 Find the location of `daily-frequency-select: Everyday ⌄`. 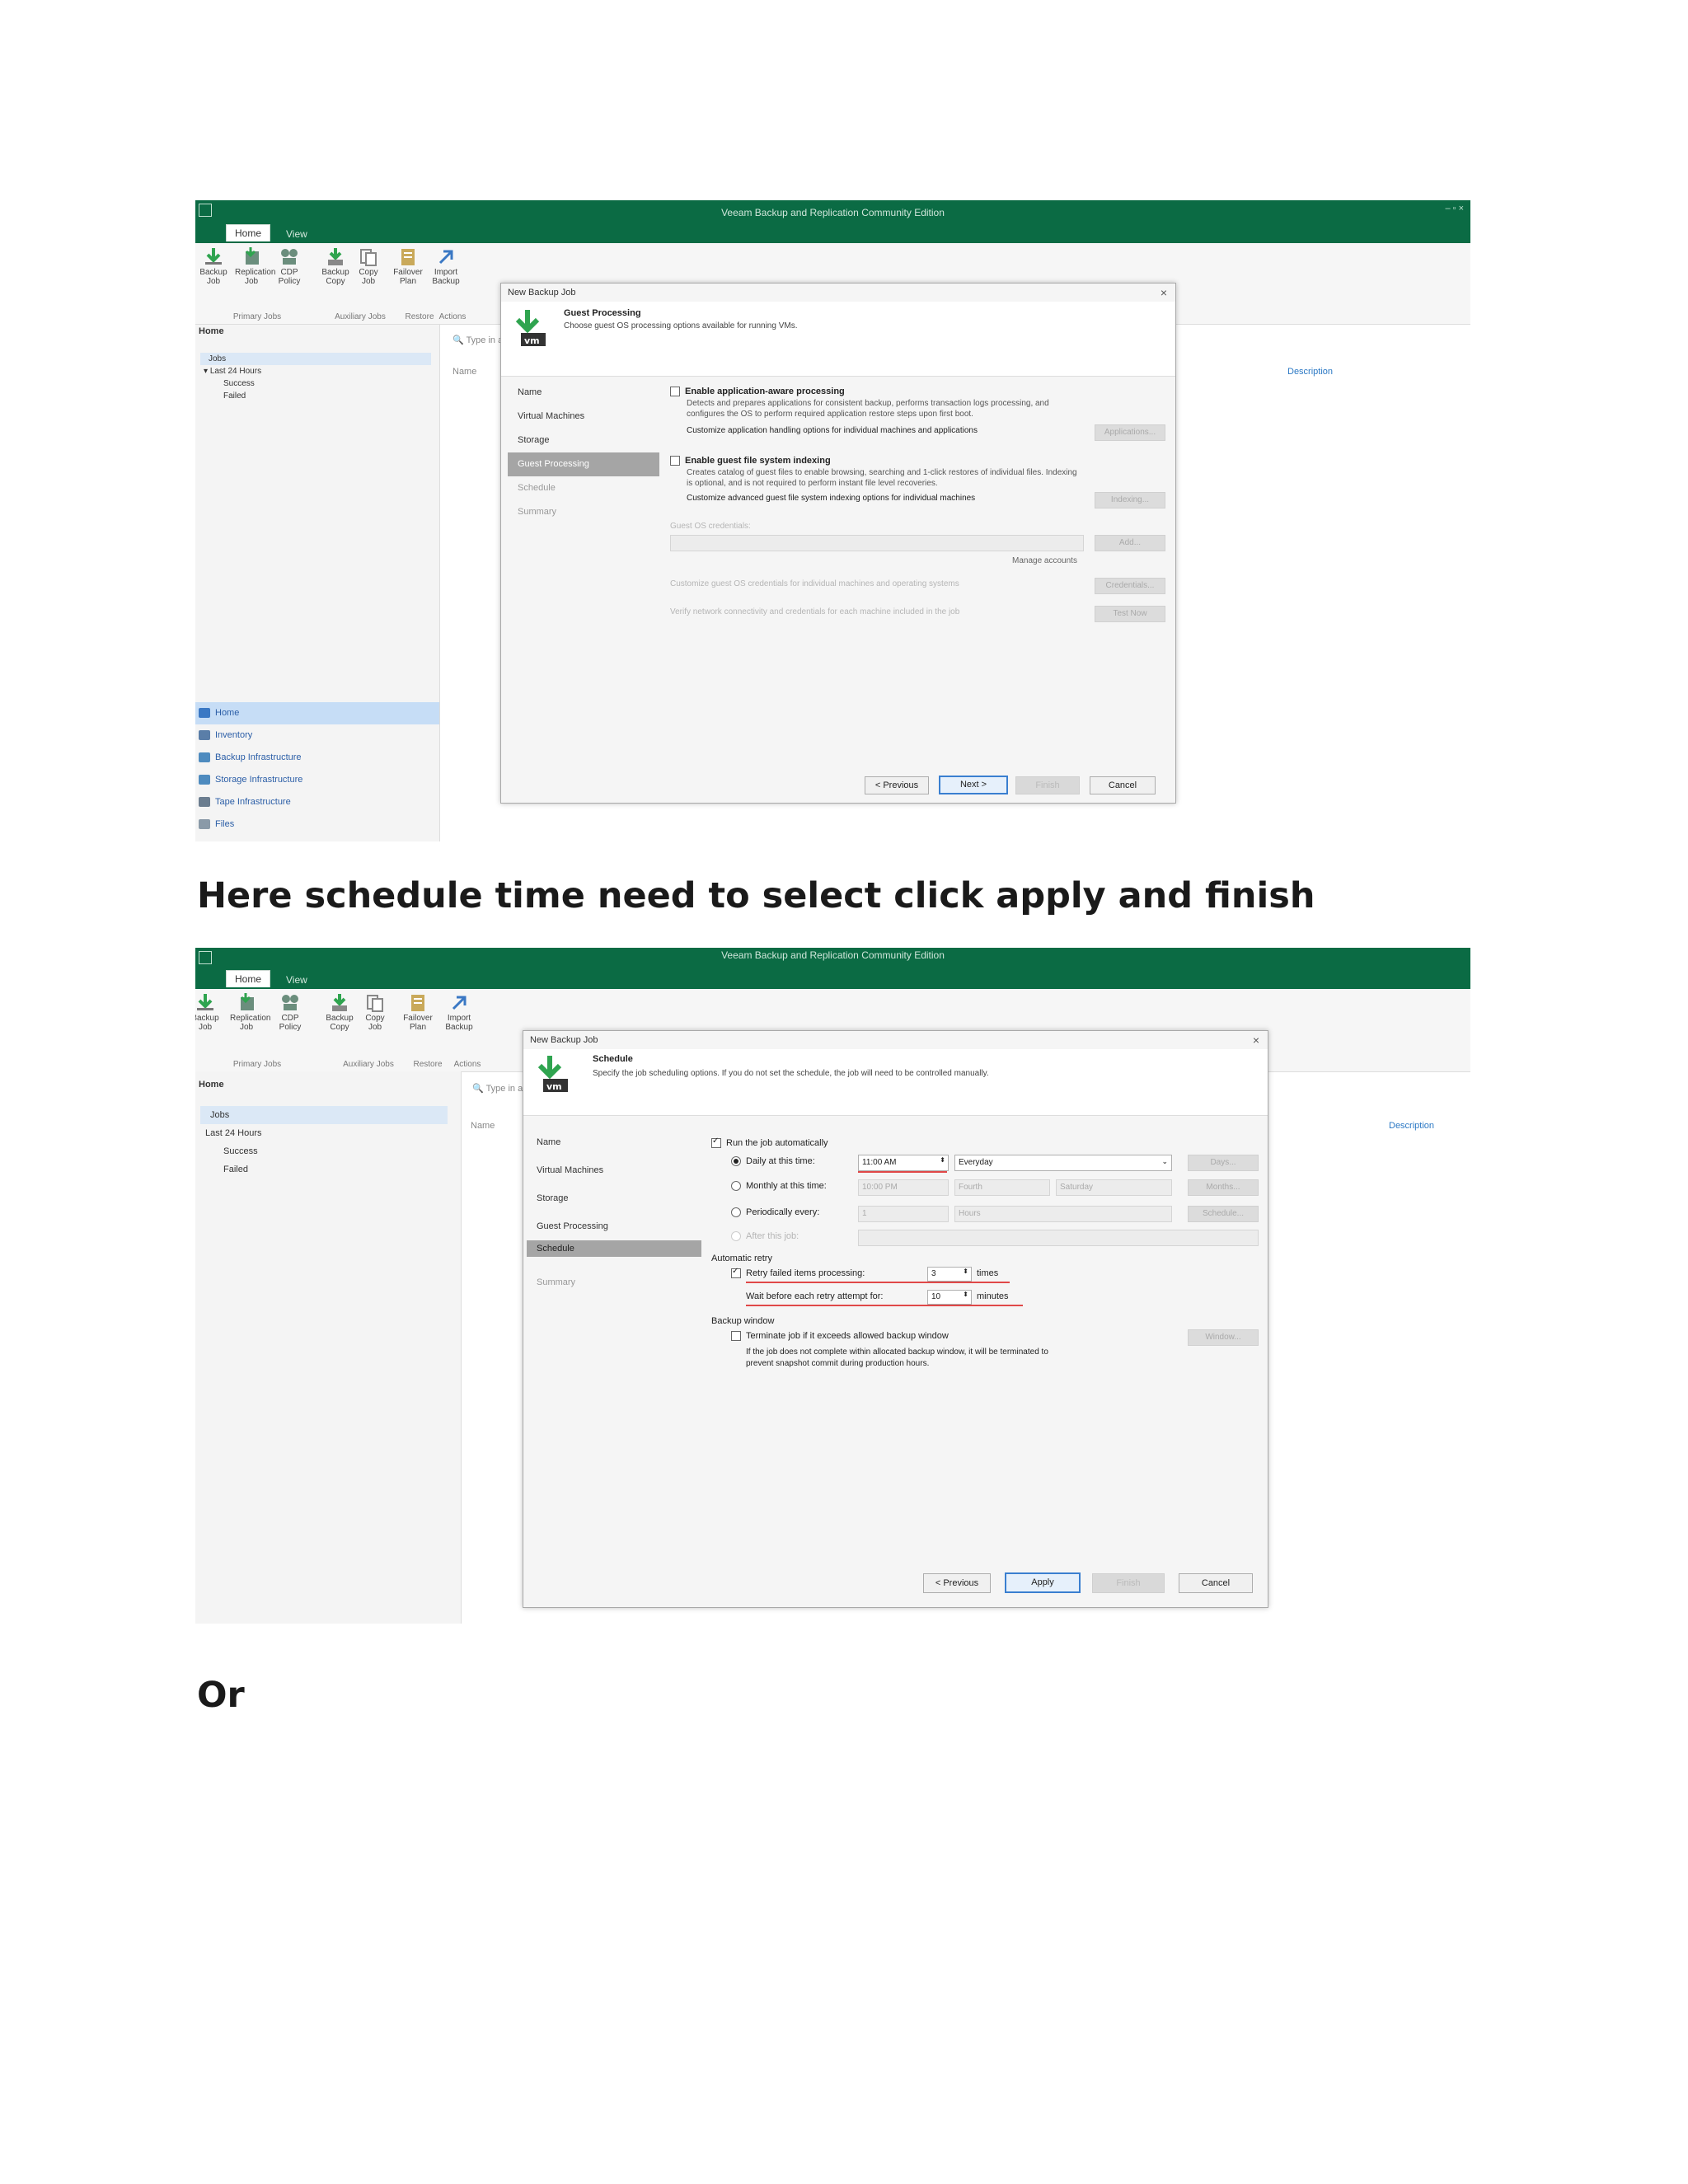

daily-frequency-select: Everyday ⌄ is located at coordinates (1063, 1163).